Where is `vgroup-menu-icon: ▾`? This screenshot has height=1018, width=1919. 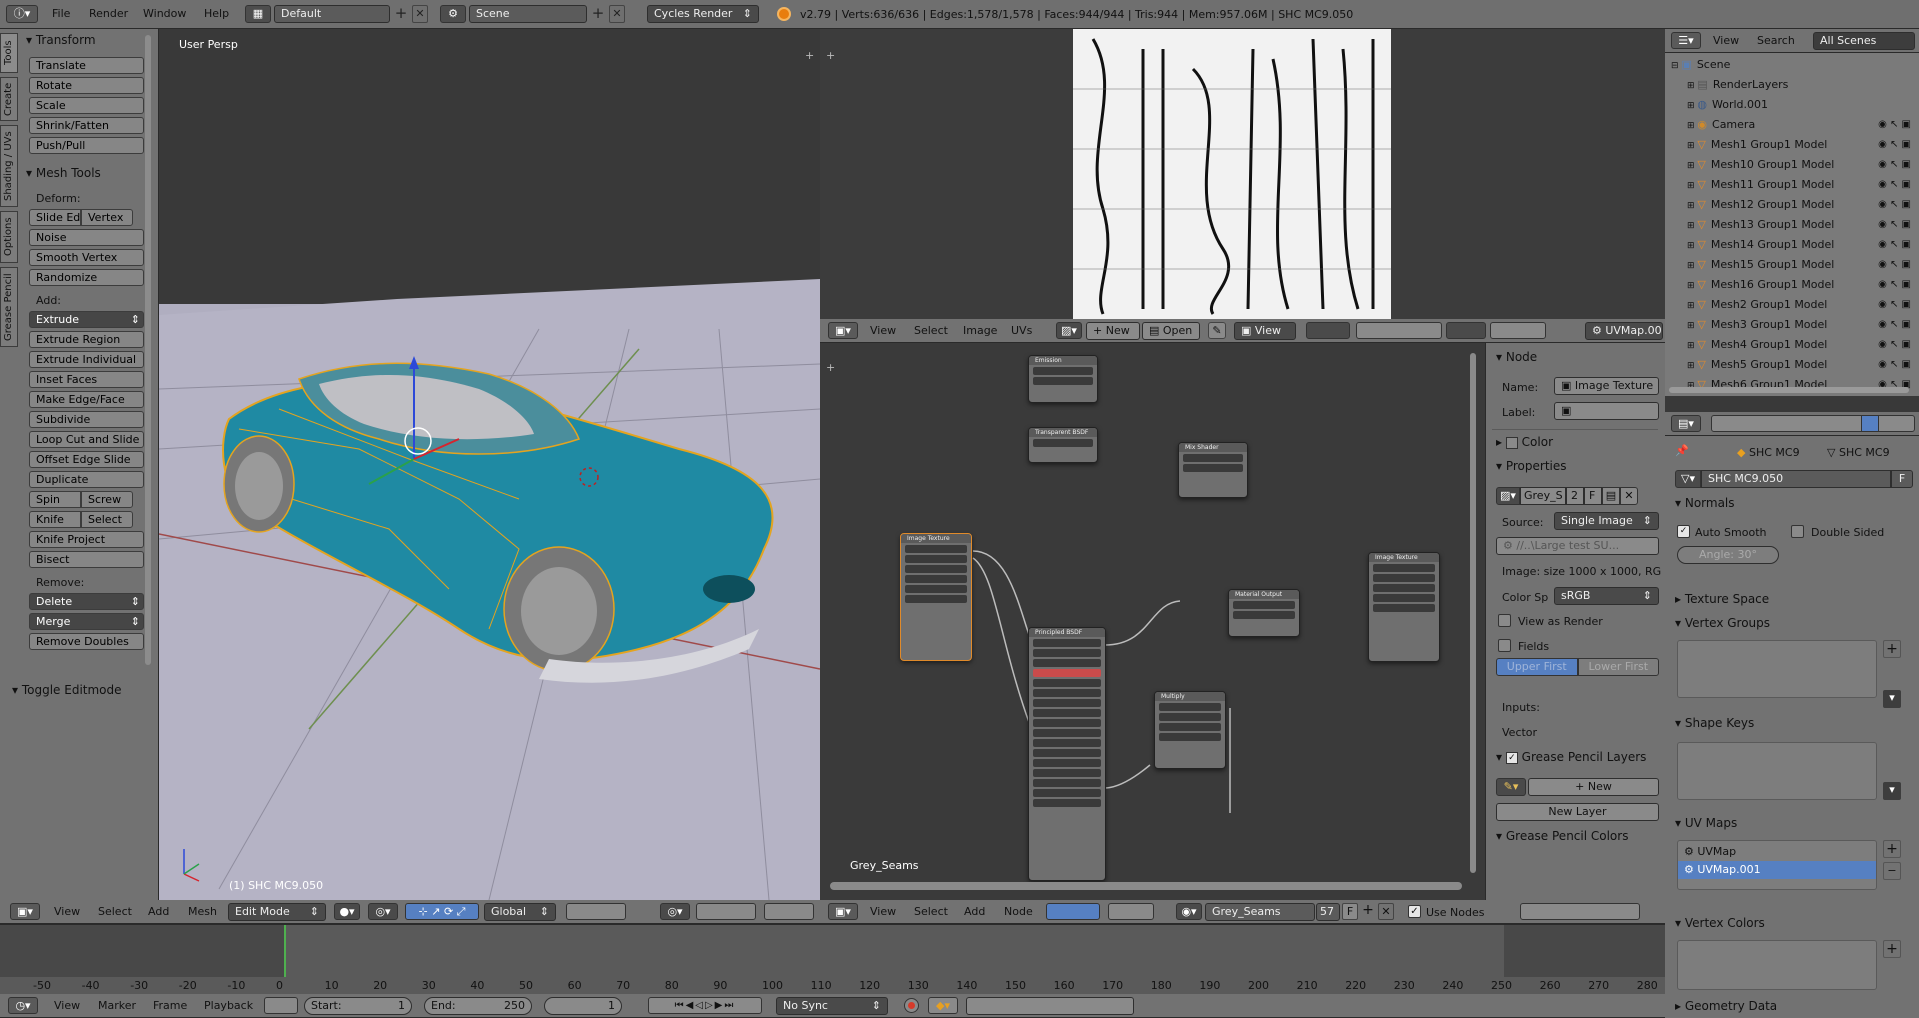
vgroup-menu-icon: ▾ is located at coordinates (1892, 699).